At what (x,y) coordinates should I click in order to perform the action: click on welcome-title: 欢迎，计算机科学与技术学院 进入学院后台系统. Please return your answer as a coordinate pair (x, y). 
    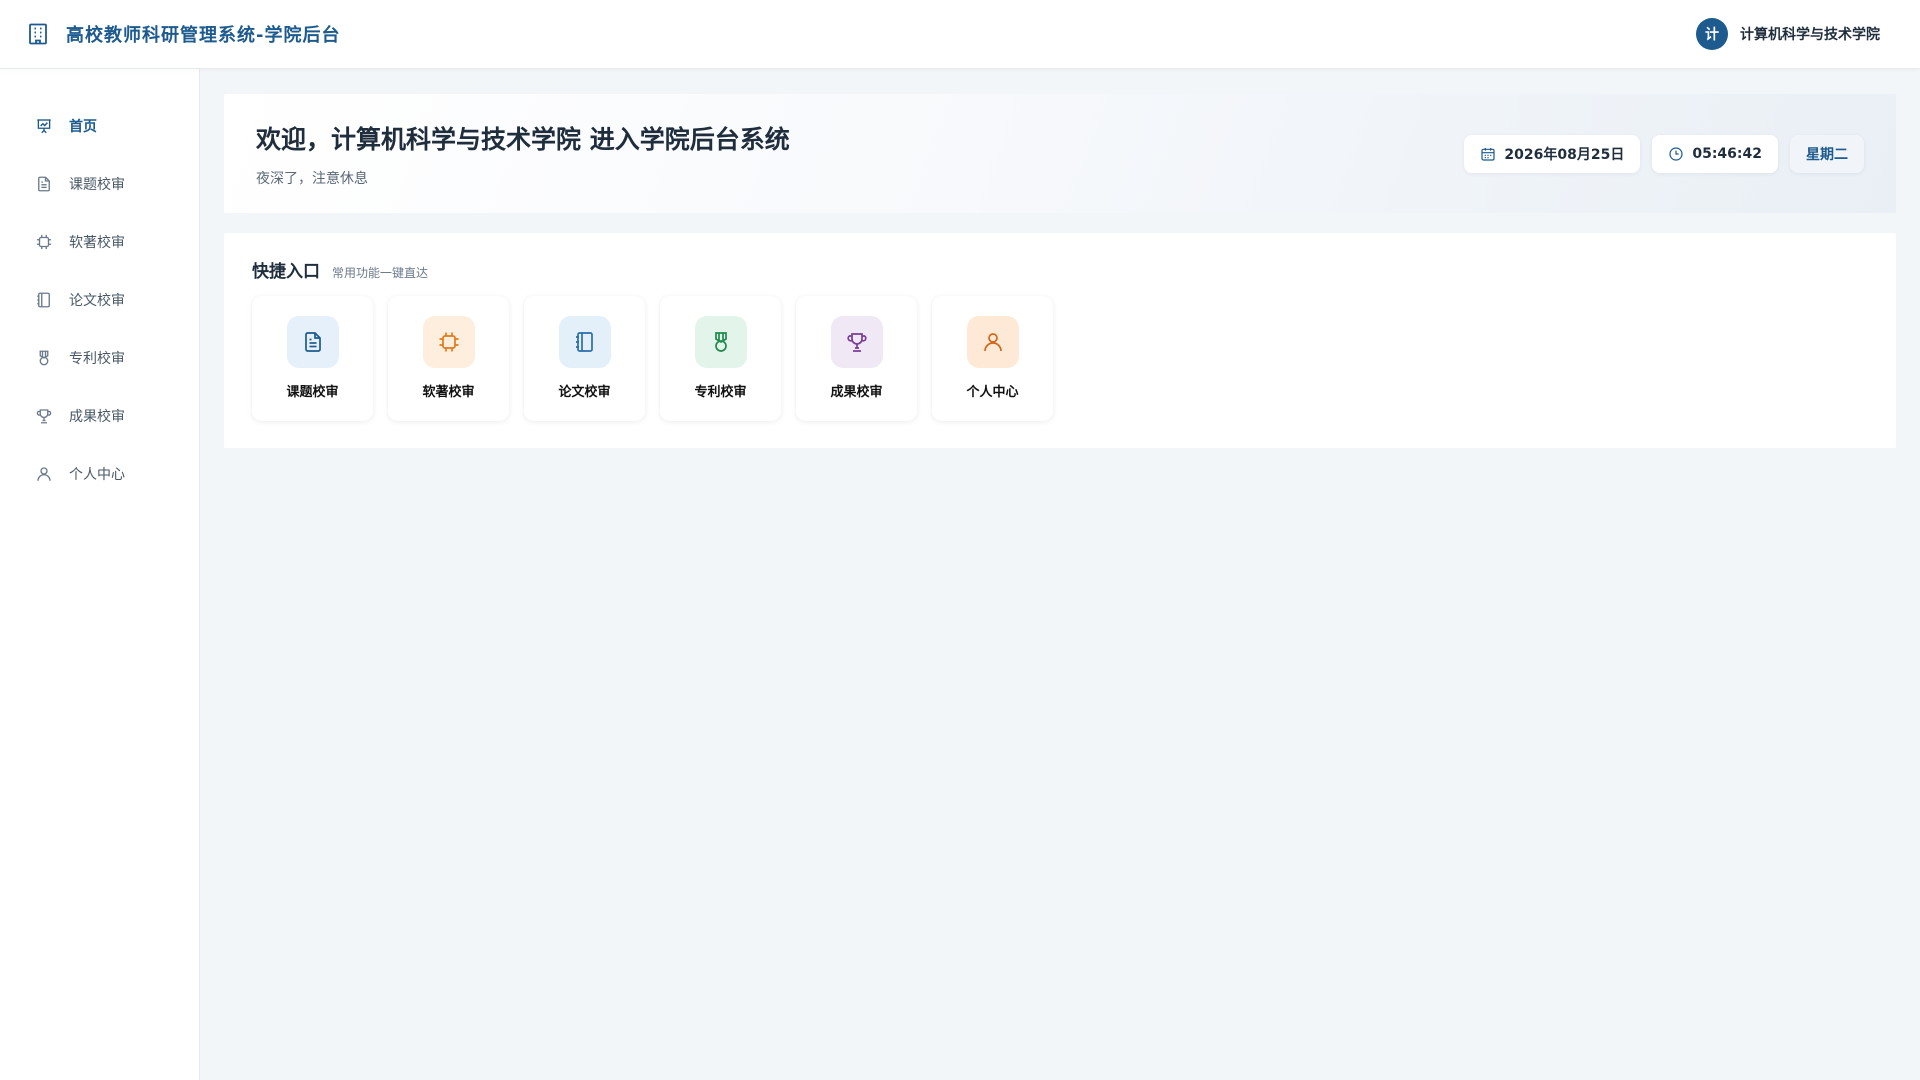
    Looking at the image, I should click on (523, 139).